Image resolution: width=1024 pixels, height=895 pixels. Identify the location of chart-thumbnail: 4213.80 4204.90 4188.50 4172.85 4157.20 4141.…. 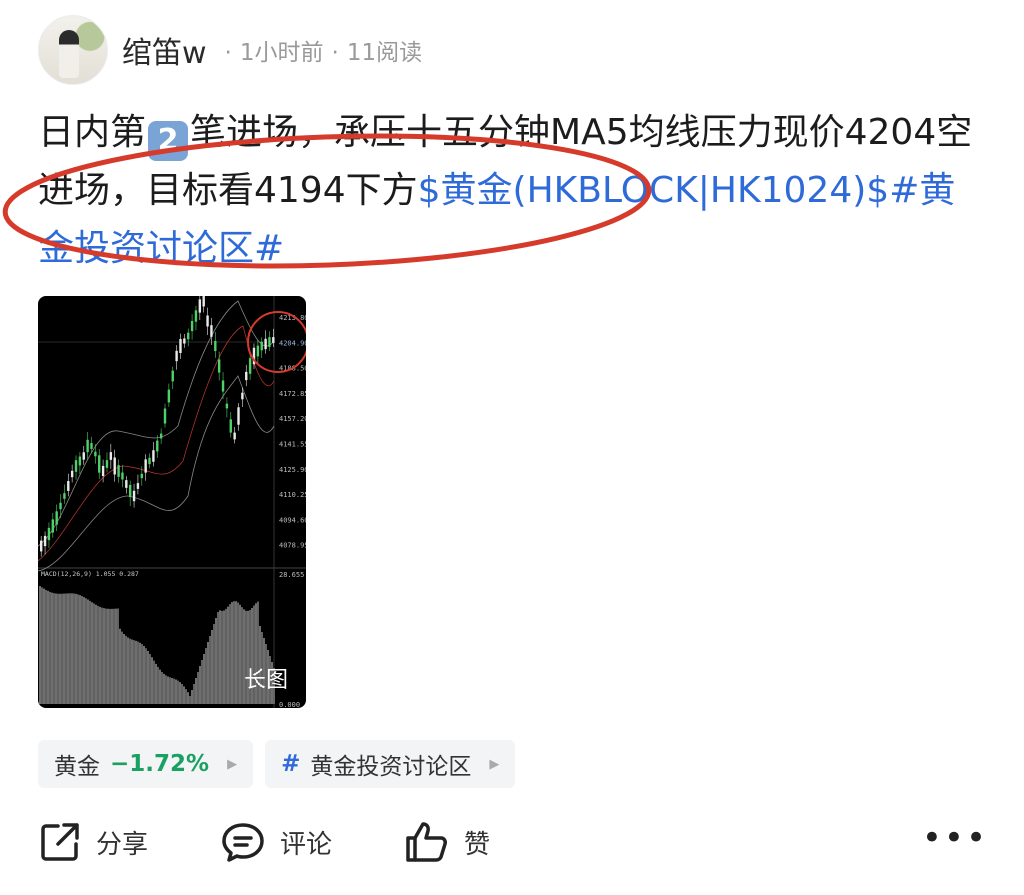
(172, 502).